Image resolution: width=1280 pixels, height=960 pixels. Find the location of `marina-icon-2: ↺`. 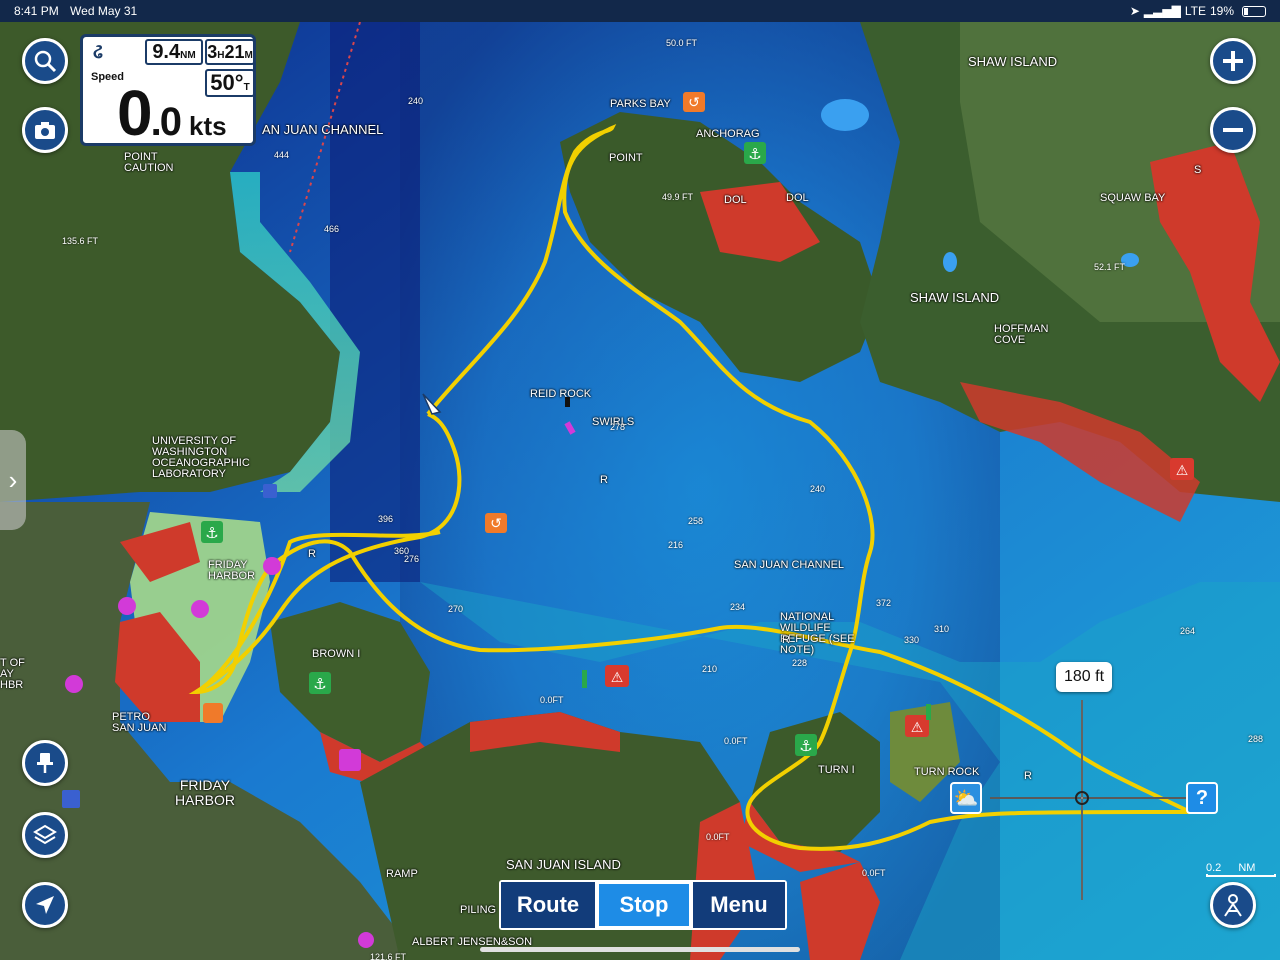

marina-icon-2: ↺ is located at coordinates (496, 523).